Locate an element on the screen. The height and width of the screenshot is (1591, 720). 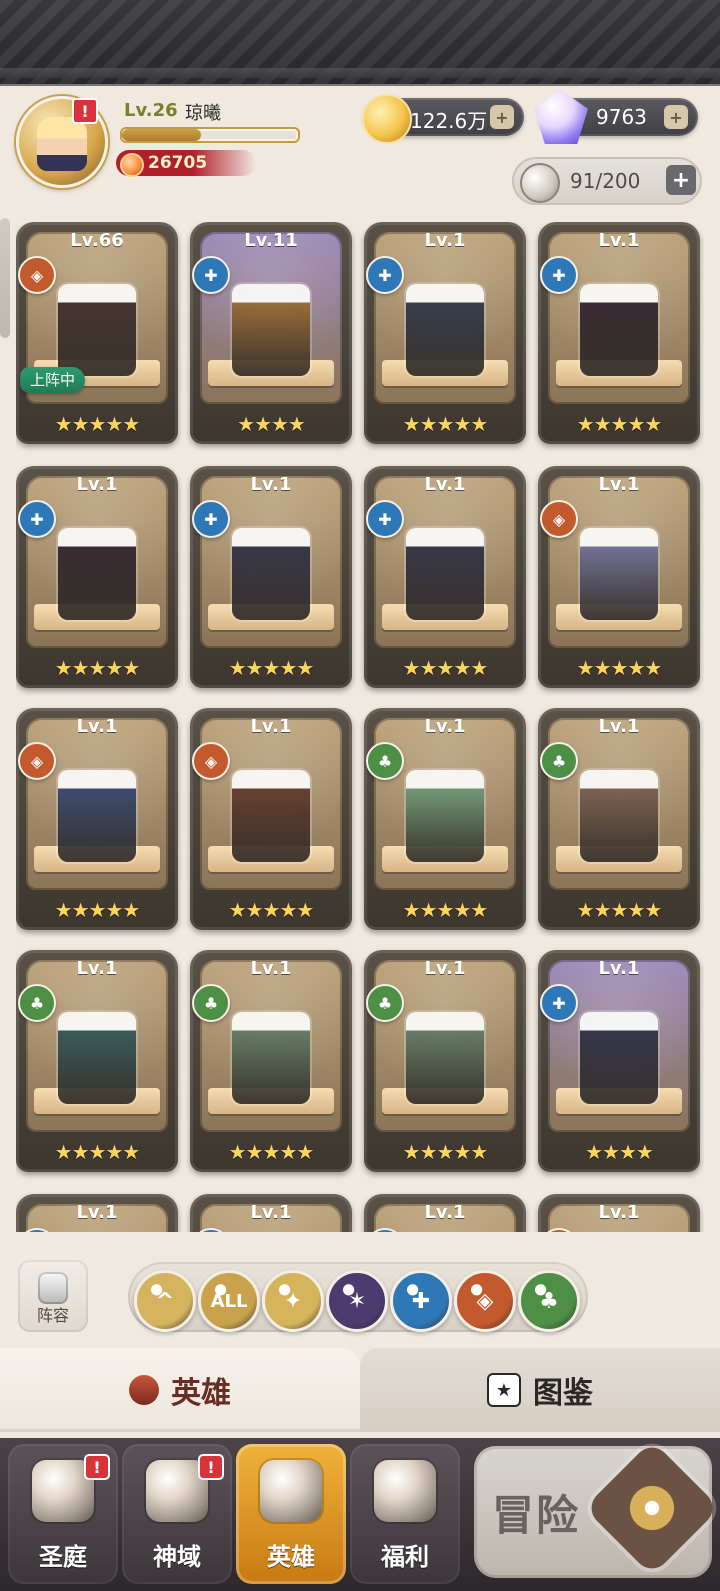
treasure-chest-icon is located at coordinates (405, 1491).